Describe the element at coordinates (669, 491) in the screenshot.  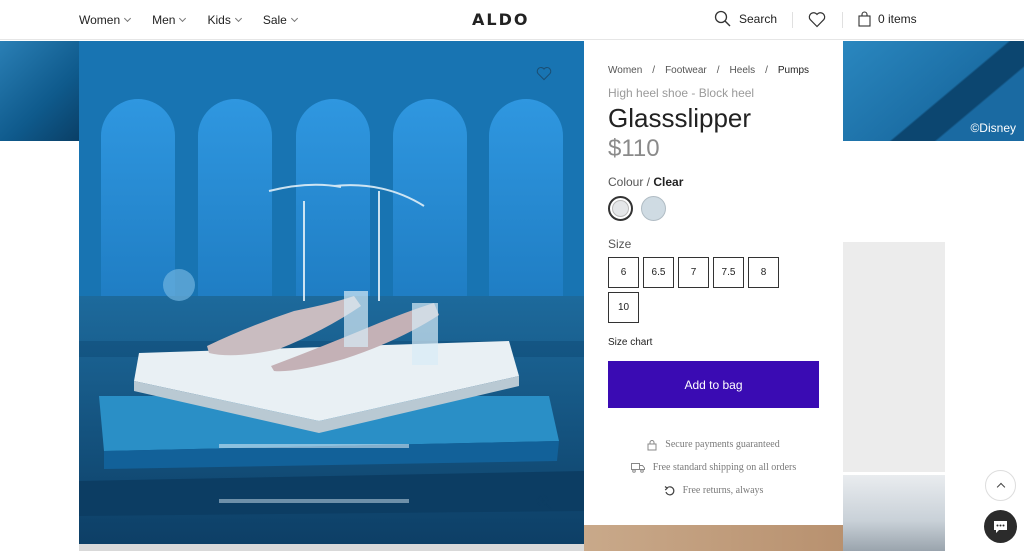
I see `return-icon` at that location.